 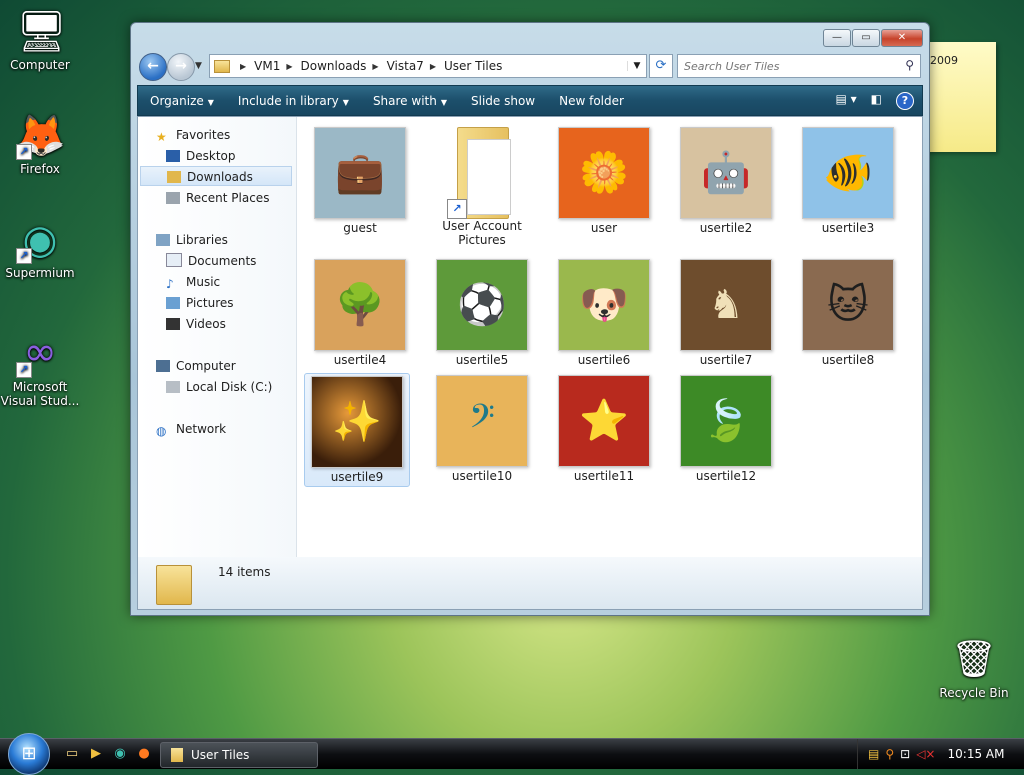 I want to click on file-item-usertile11: ⭐ usertile11, so click(x=604, y=429).